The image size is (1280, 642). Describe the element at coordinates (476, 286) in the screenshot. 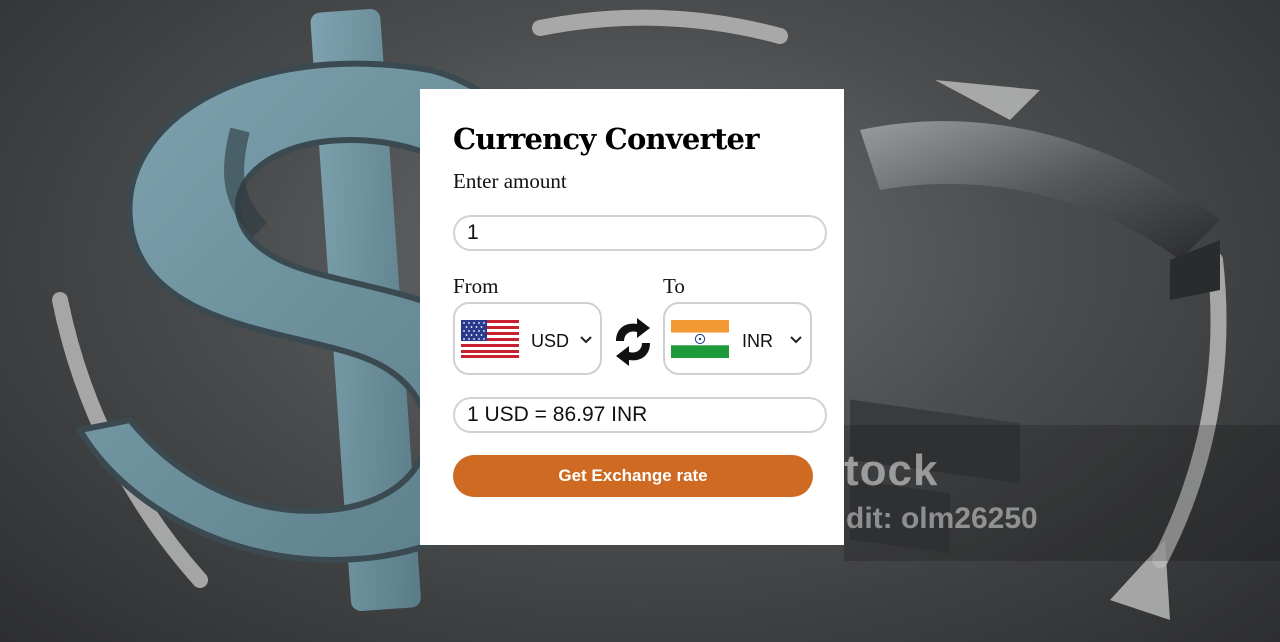

I see `from-label: From` at that location.